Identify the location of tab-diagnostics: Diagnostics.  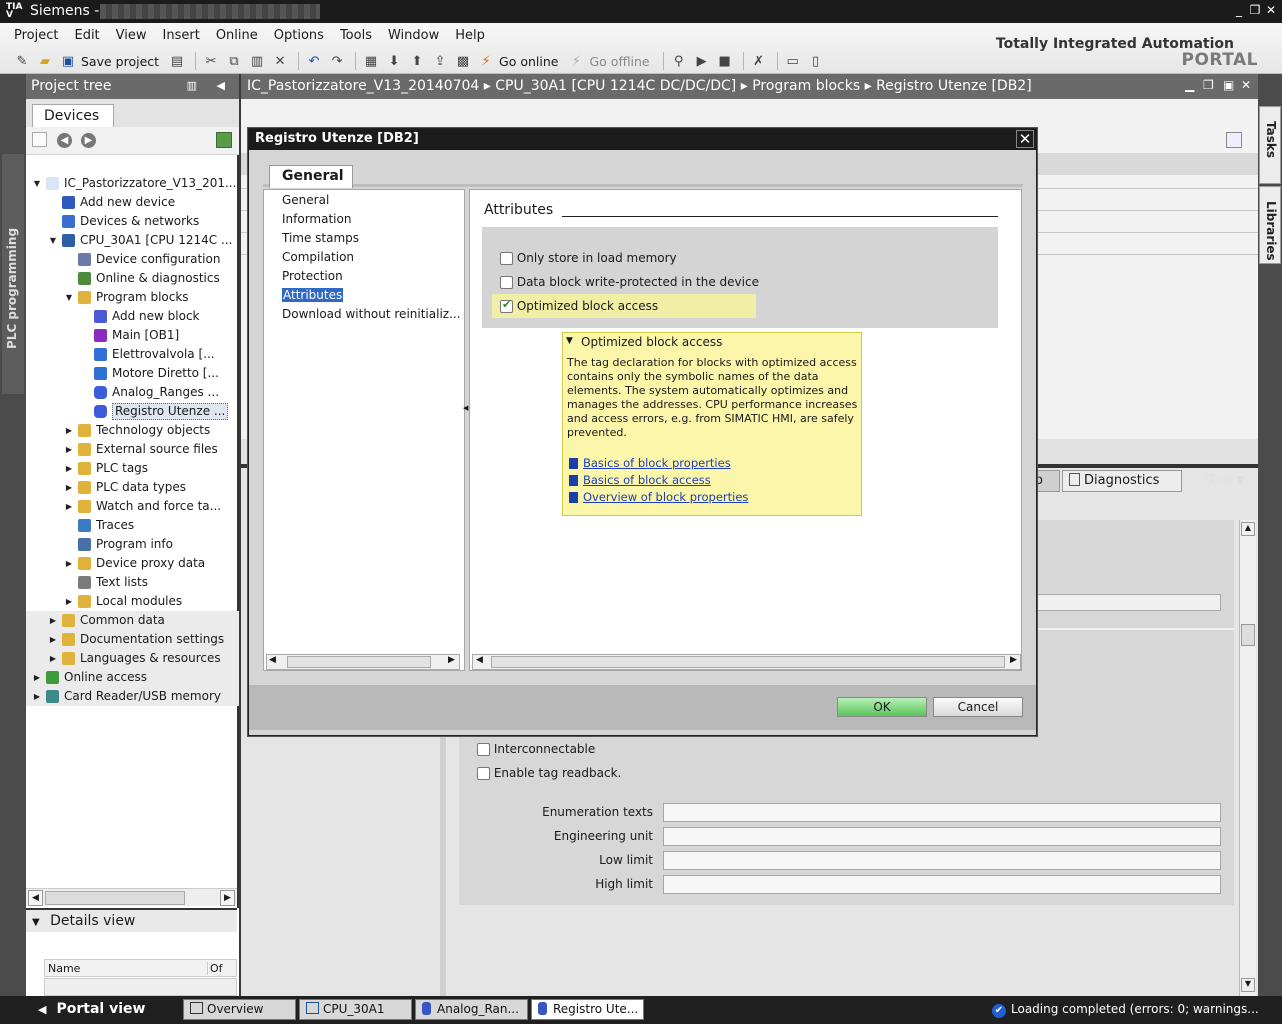
(1122, 481).